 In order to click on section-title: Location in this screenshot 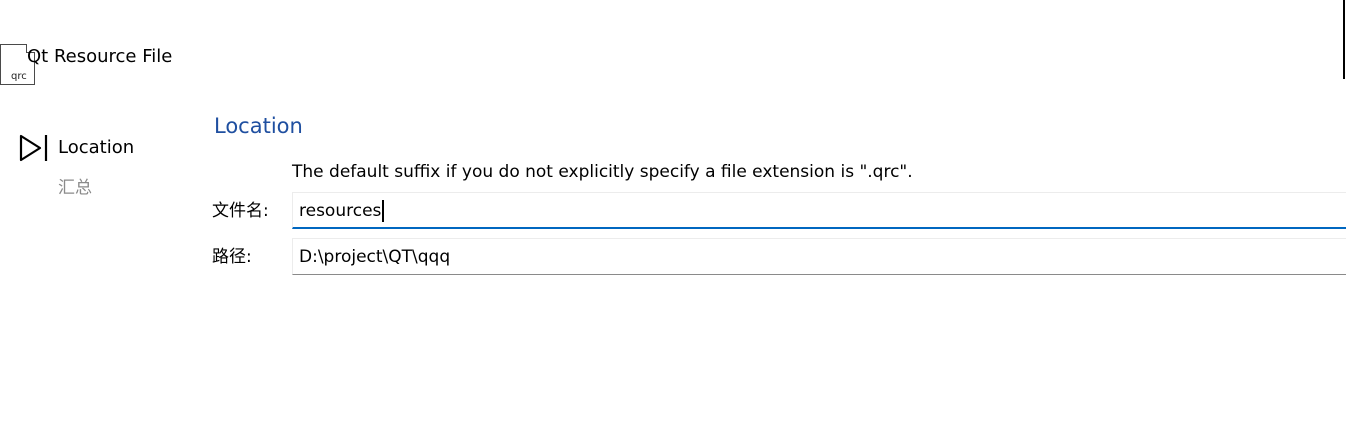, I will do `click(258, 126)`.